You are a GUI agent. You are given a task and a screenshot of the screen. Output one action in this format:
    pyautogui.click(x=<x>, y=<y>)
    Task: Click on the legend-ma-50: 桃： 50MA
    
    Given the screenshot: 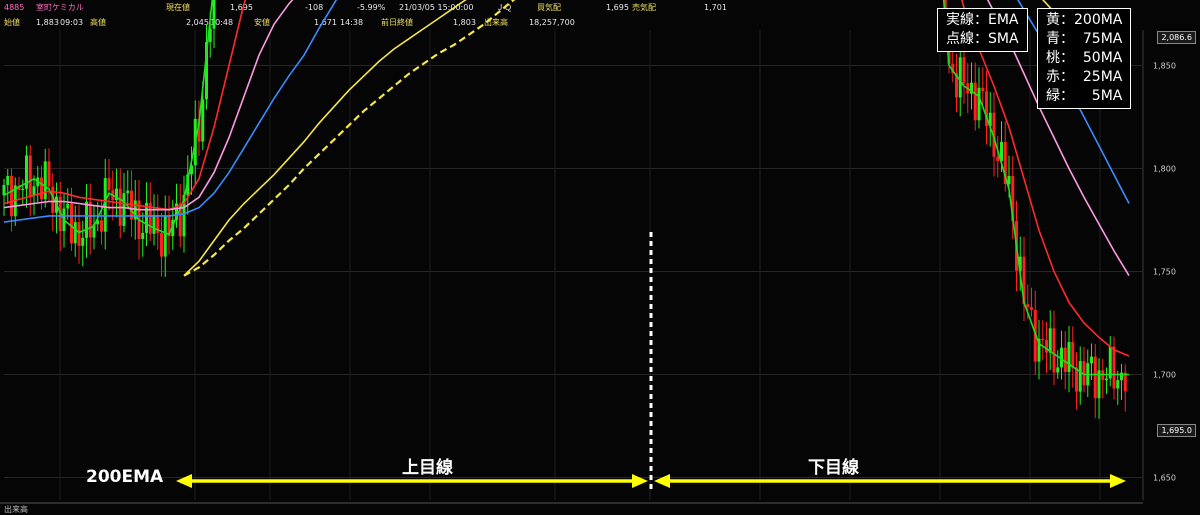 What is the action you would take?
    pyautogui.click(x=1084, y=58)
    